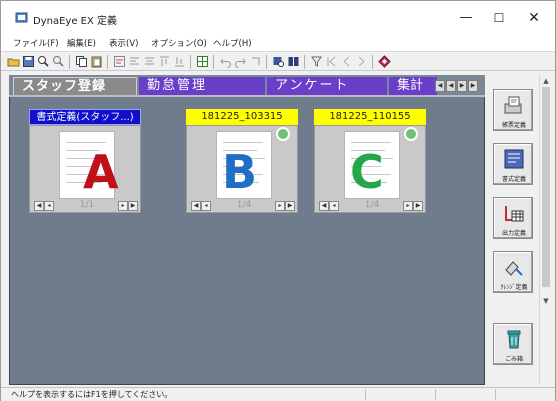 The width and height of the screenshot is (556, 401). What do you see at coordinates (240, 61) in the screenshot?
I see `redo-icon` at bounding box center [240, 61].